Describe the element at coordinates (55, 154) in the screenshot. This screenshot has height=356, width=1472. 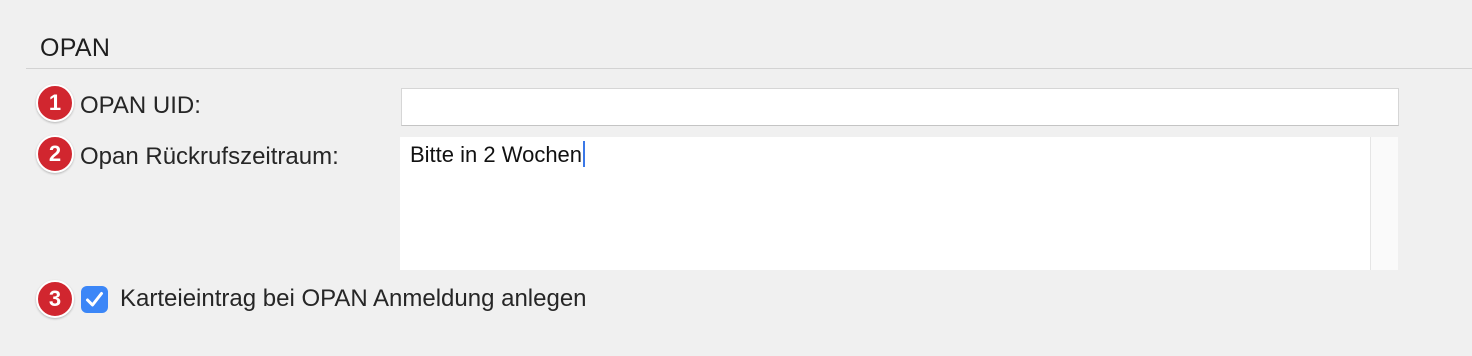
I see `step-marker-2: 2` at that location.